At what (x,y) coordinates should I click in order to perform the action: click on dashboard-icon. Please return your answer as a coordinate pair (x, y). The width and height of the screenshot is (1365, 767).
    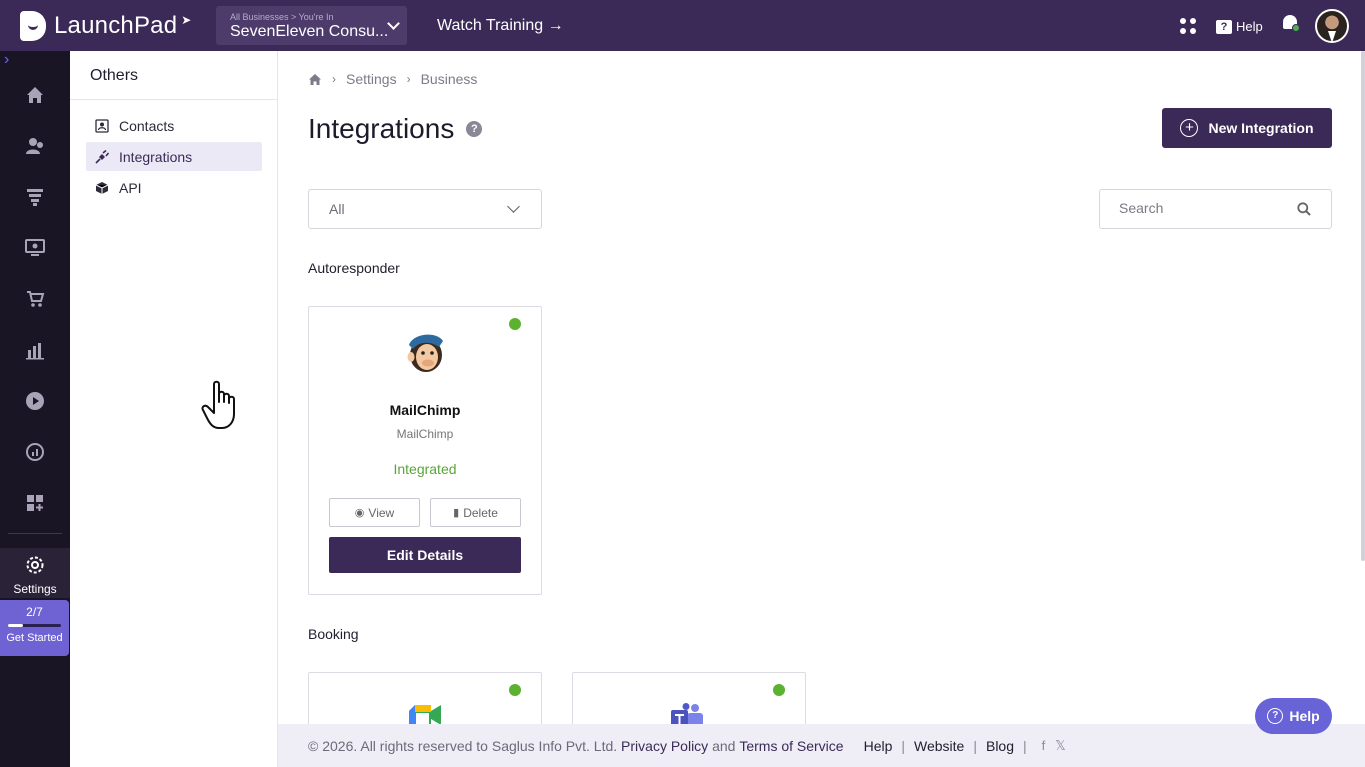
    Looking at the image, I should click on (35, 452).